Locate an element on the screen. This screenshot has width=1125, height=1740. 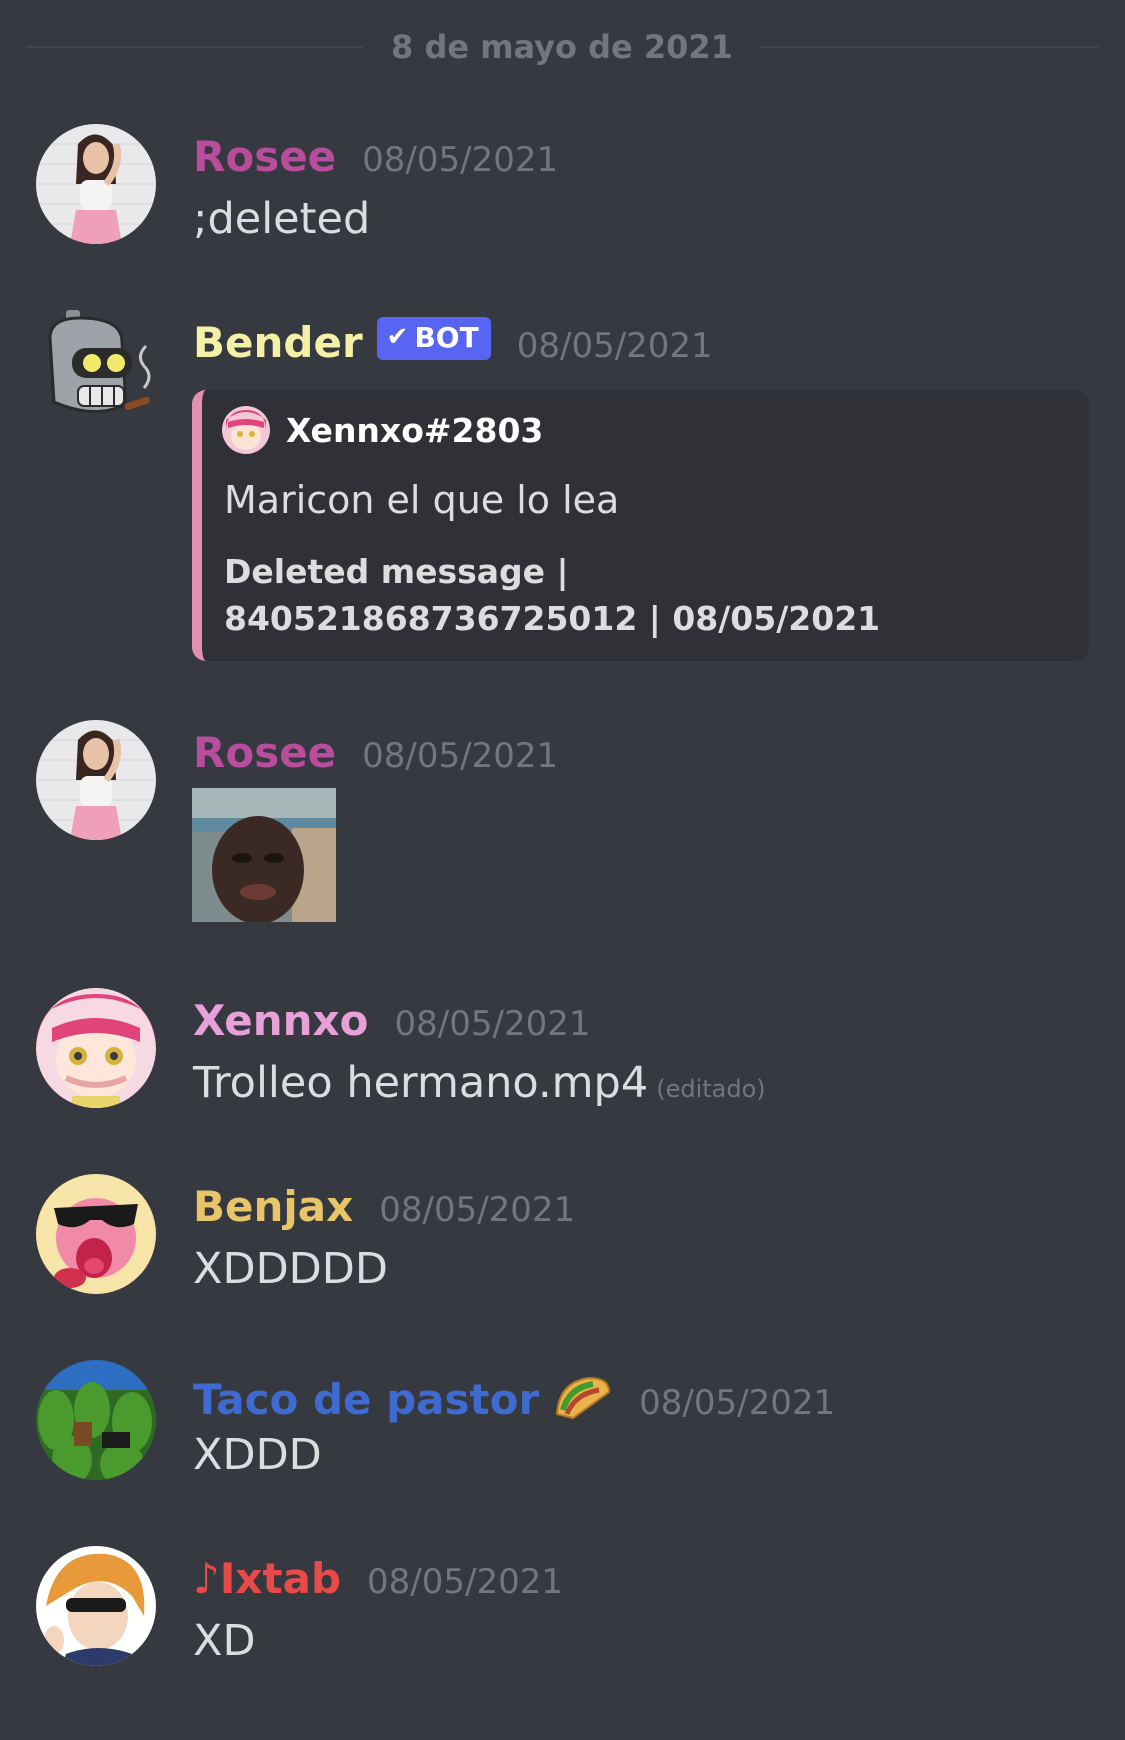
date-divider: 8 de mayo de 2021 is located at coordinates (562, 47).